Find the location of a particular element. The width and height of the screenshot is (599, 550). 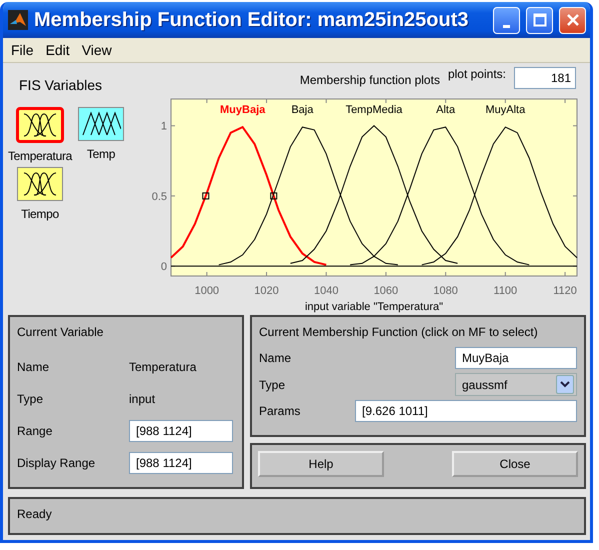

y-tick-label: 0 is located at coordinates (163, 267).